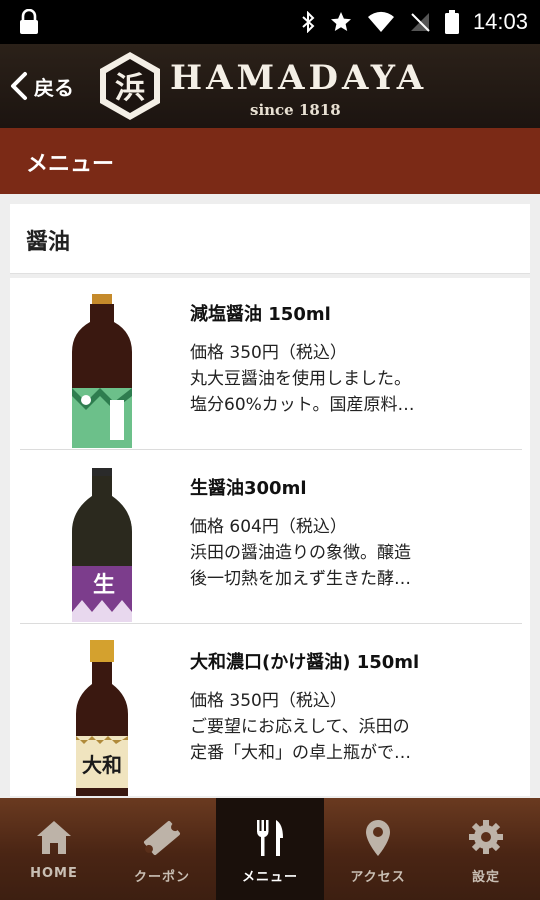 This screenshot has height=900, width=540. What do you see at coordinates (300, 727) in the screenshot?
I see `product-desc: ご要望にお応えして、浜田の` at bounding box center [300, 727].